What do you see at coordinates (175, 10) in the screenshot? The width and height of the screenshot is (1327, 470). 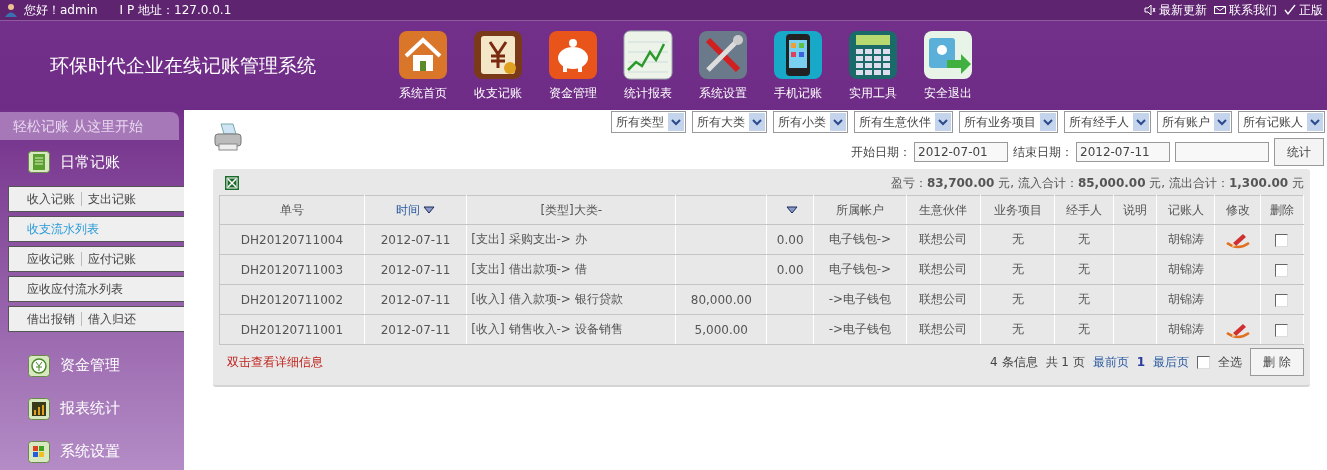 I see `ip-address-text: I P 地址：127.0.0.1` at bounding box center [175, 10].